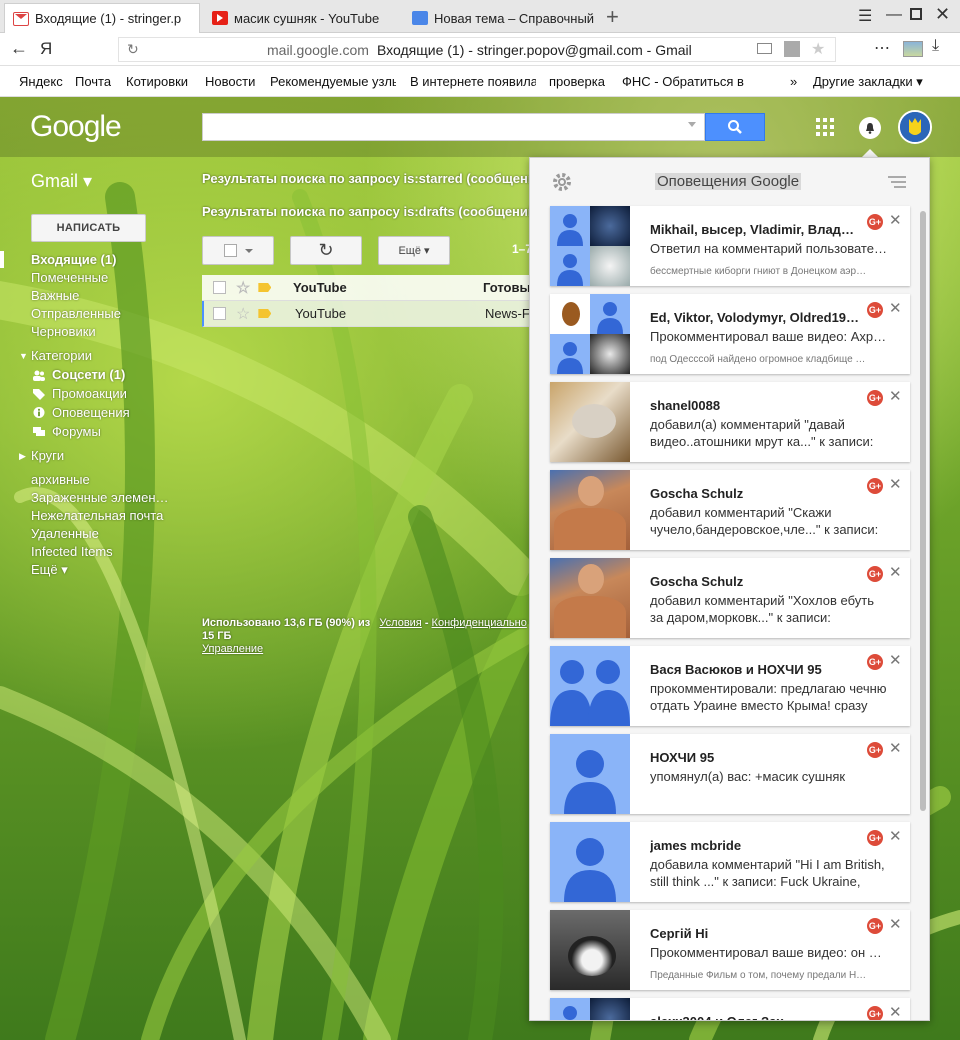 The height and width of the screenshot is (1040, 960). I want to click on apps-icon, so click(825, 128).